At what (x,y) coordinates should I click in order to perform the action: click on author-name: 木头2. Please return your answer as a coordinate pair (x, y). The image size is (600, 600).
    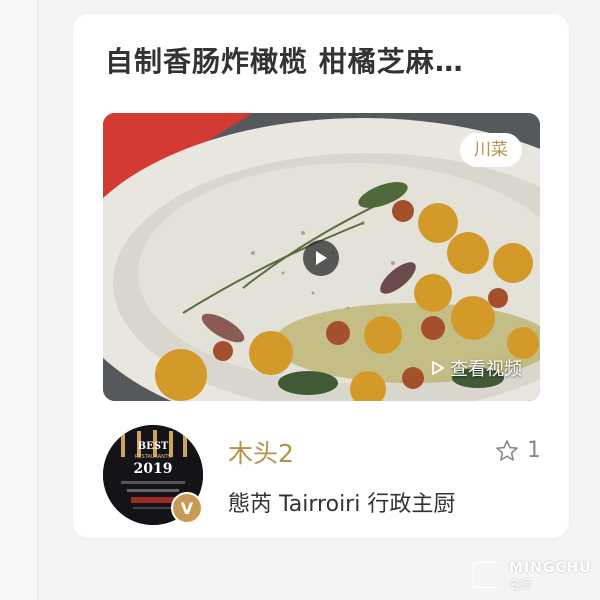
    Looking at the image, I should click on (261, 452).